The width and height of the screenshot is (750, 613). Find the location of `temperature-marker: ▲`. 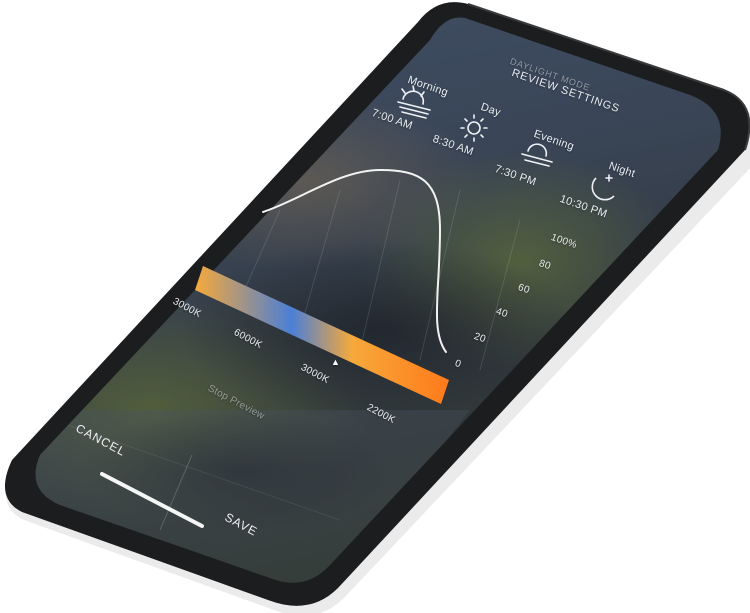

temperature-marker: ▲ is located at coordinates (335, 362).